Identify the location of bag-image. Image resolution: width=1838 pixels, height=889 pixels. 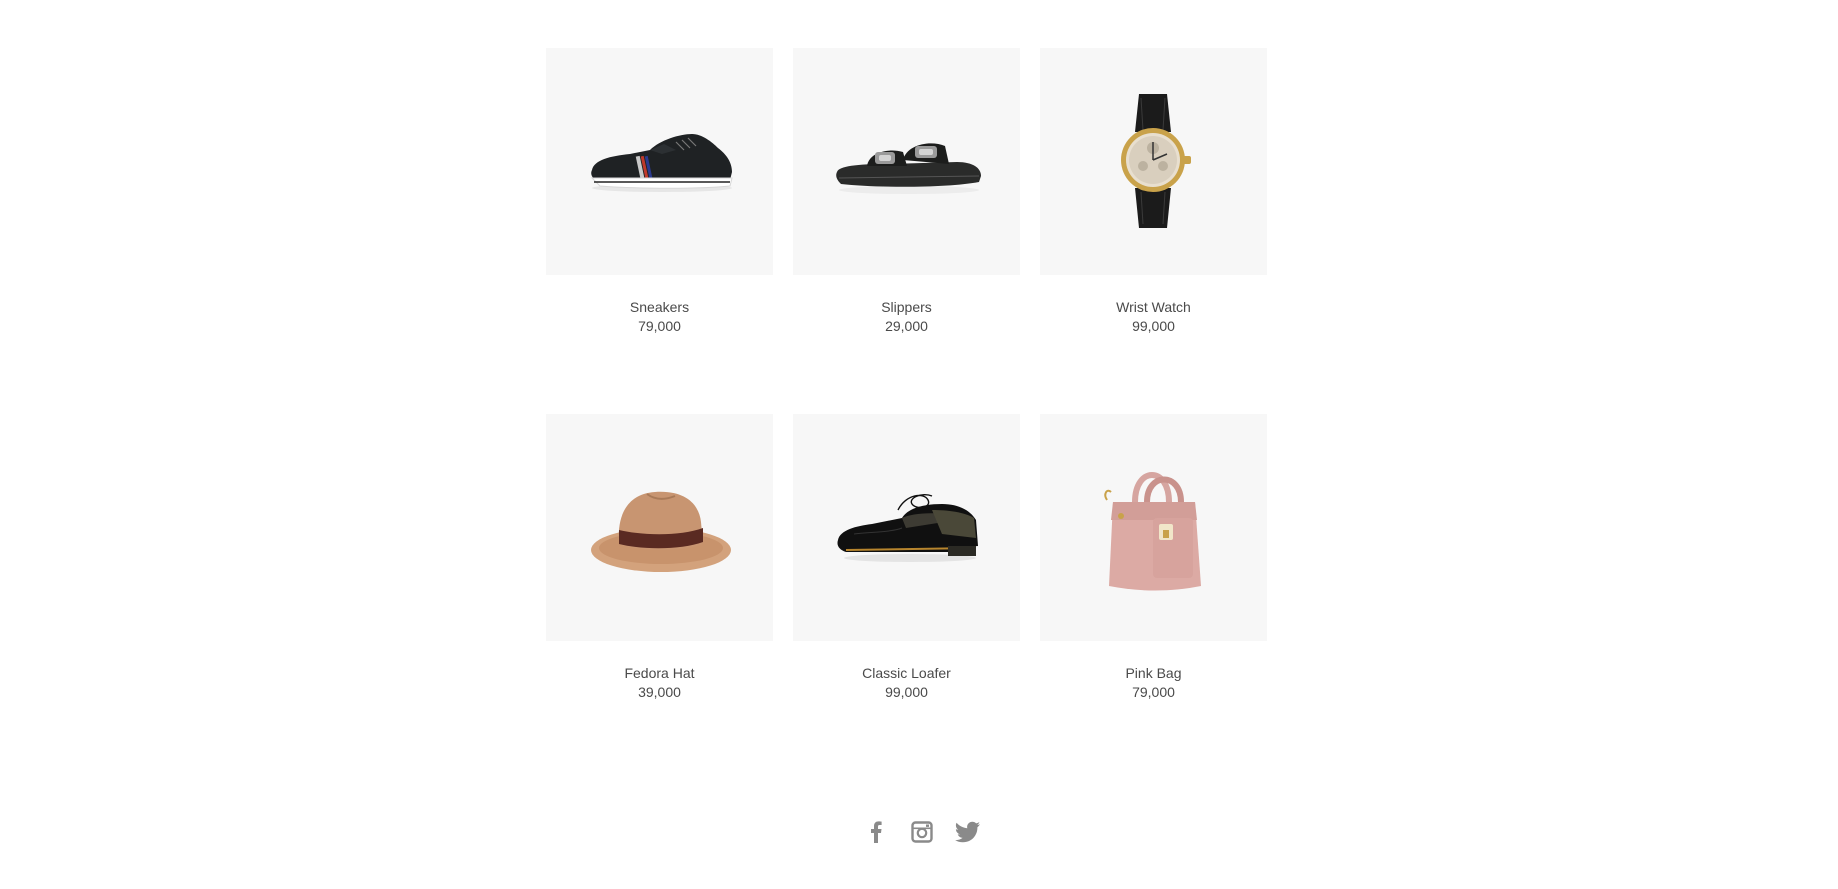
(1152, 530).